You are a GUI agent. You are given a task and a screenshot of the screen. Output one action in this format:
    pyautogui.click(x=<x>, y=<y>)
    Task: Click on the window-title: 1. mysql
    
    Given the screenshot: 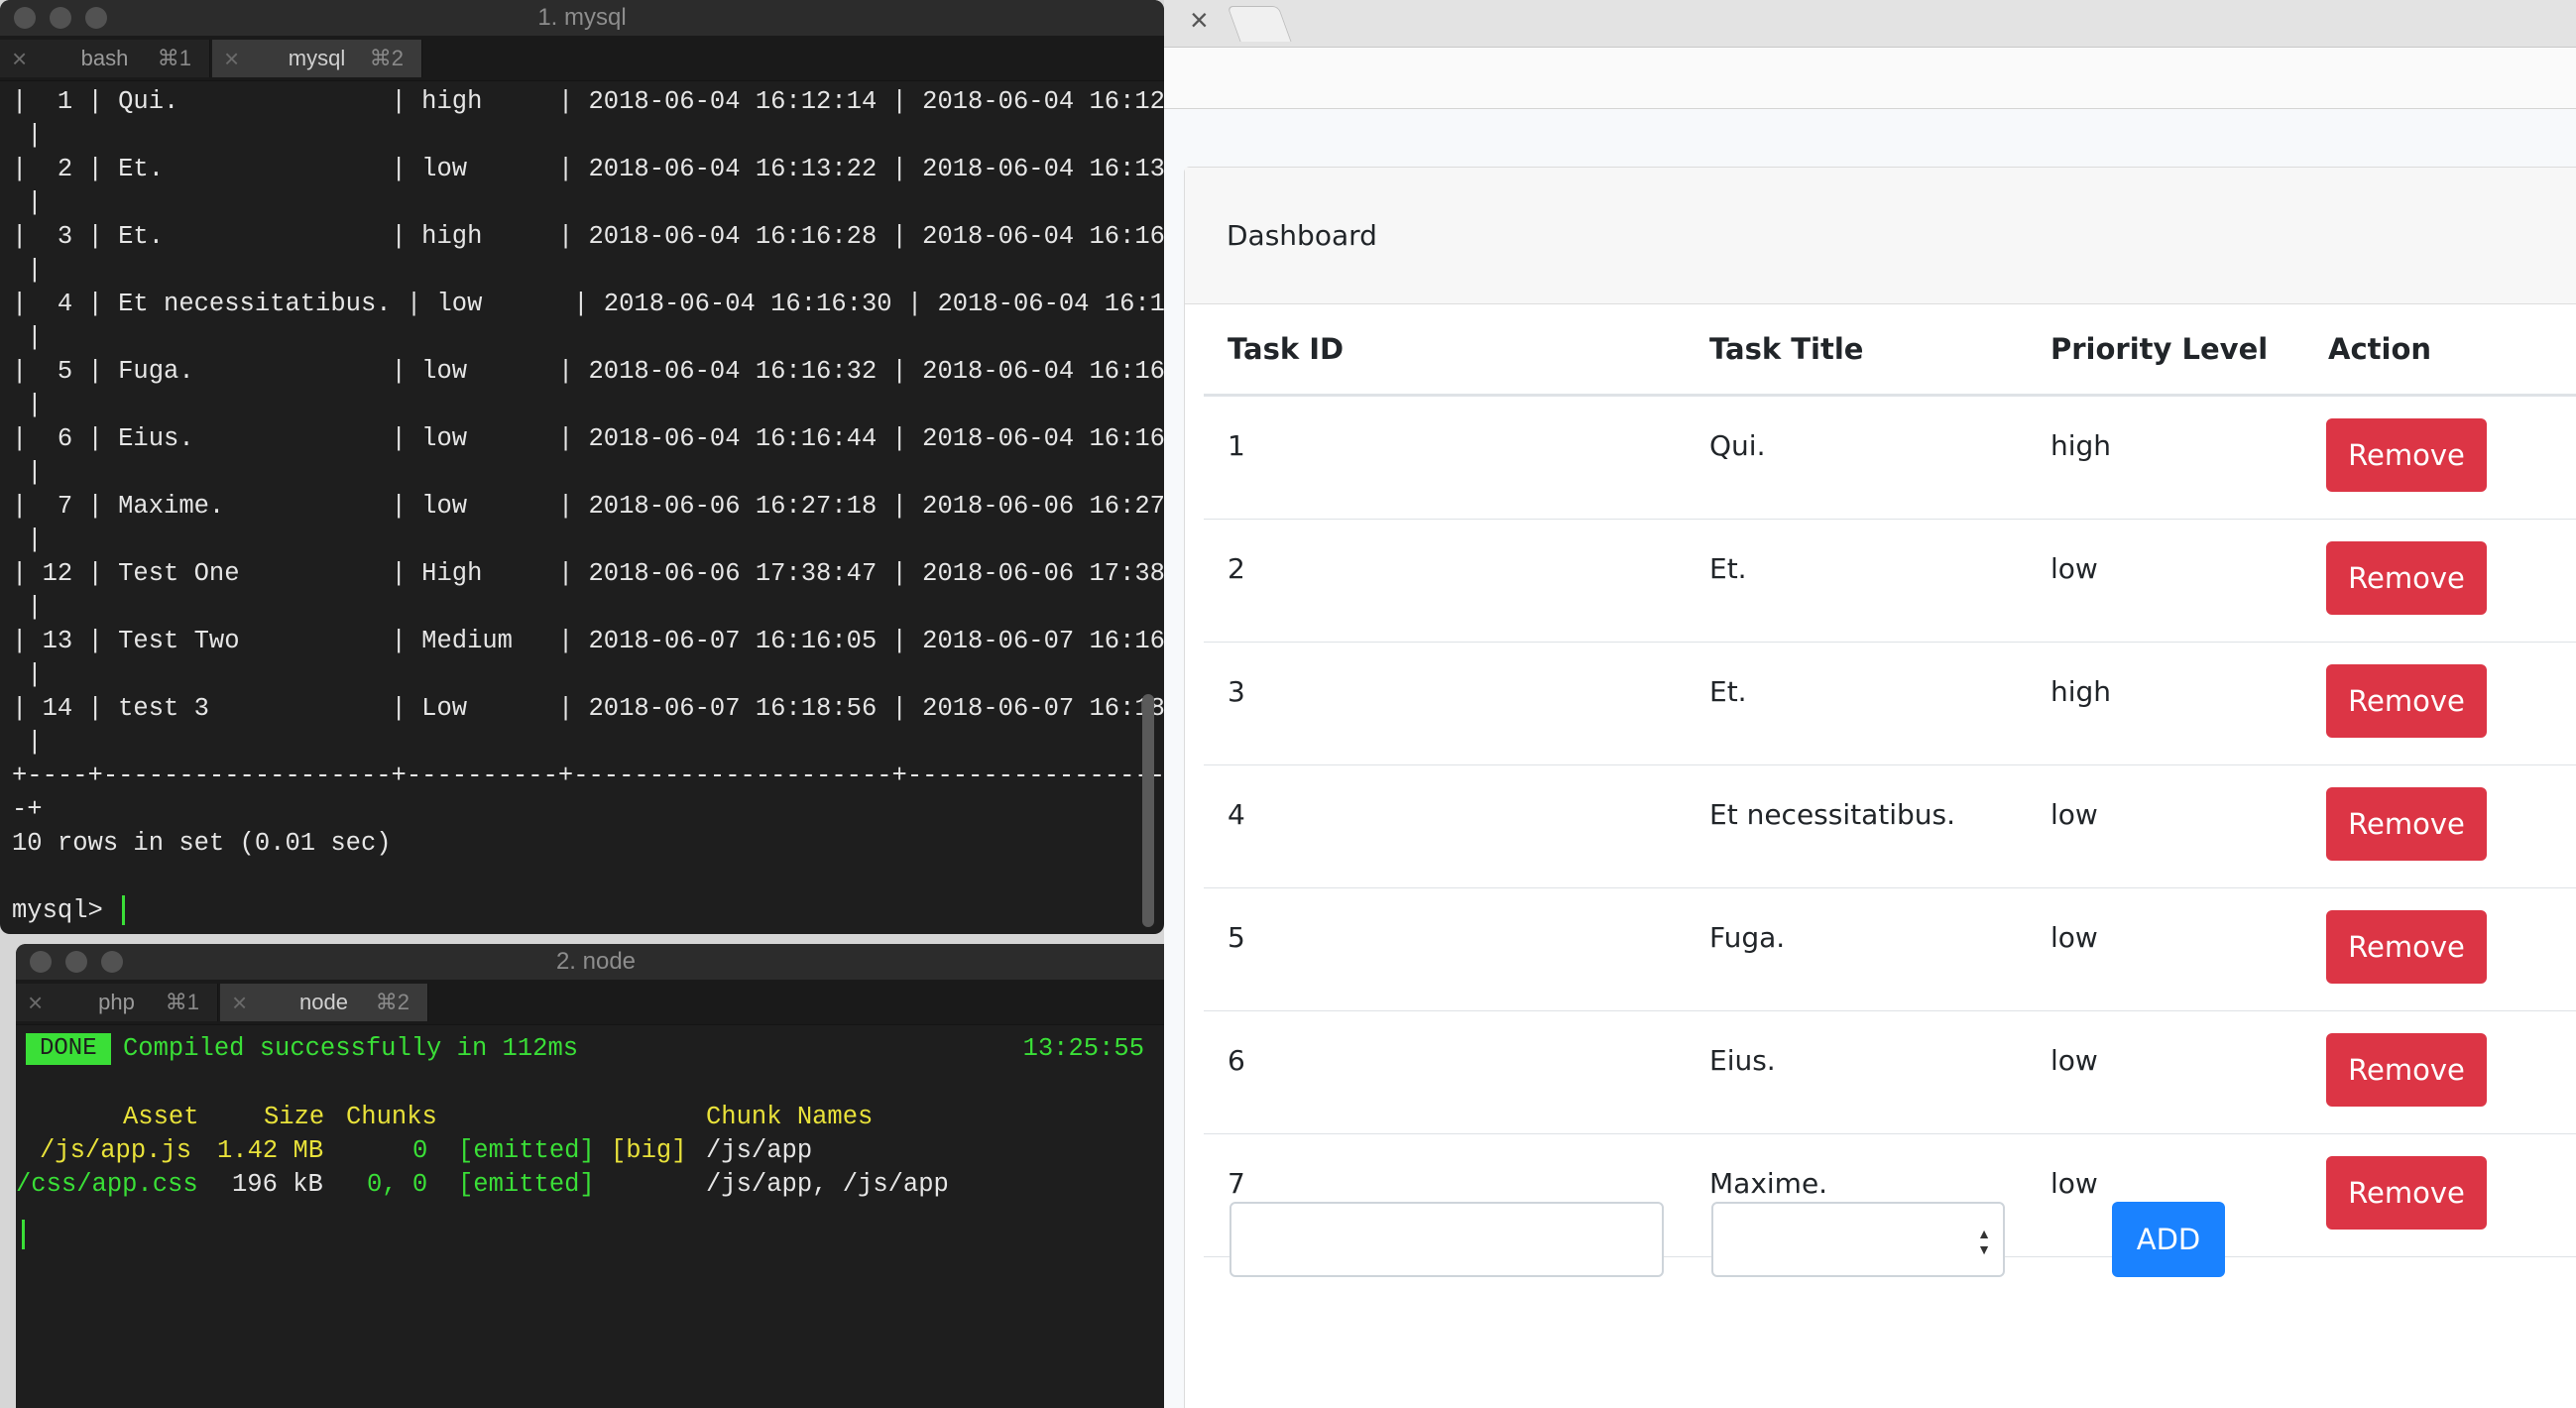 What is the action you would take?
    pyautogui.click(x=582, y=17)
    